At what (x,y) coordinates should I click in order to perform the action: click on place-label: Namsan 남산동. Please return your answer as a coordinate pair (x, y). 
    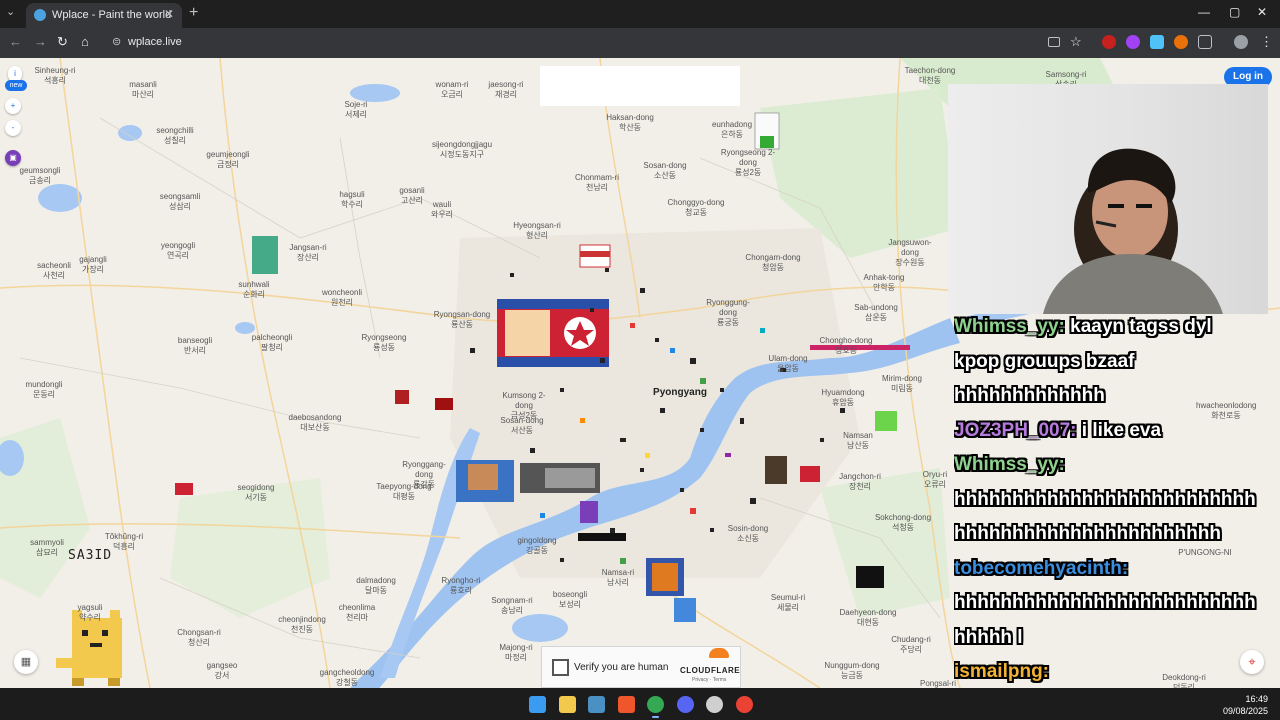
    Looking at the image, I should click on (858, 440).